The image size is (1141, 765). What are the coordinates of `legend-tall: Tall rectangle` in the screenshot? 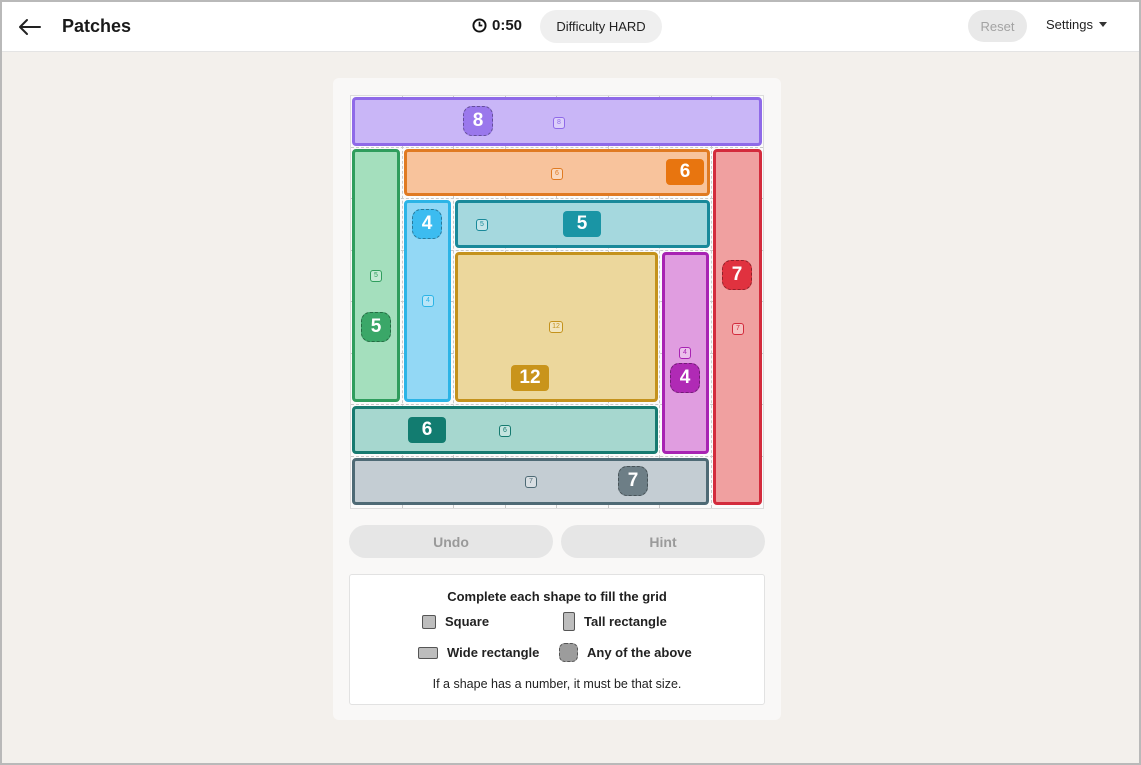 It's located at (615, 621).